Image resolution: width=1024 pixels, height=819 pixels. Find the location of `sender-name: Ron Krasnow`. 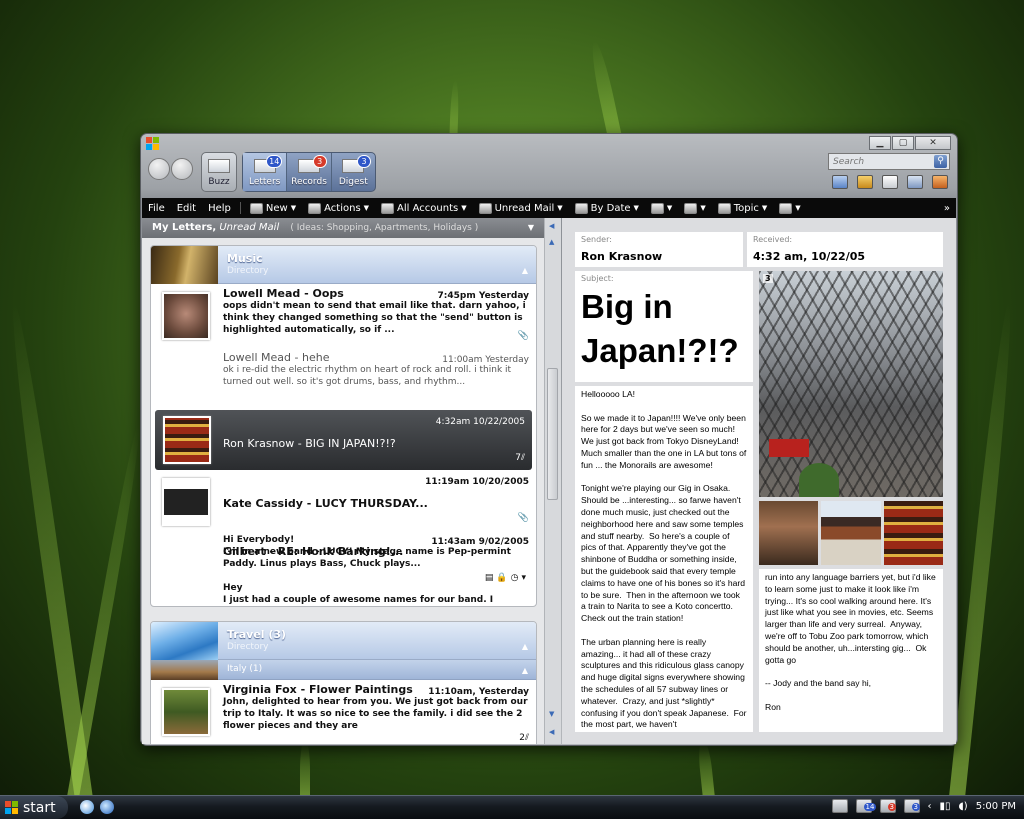

sender-name: Ron Krasnow is located at coordinates (659, 256).